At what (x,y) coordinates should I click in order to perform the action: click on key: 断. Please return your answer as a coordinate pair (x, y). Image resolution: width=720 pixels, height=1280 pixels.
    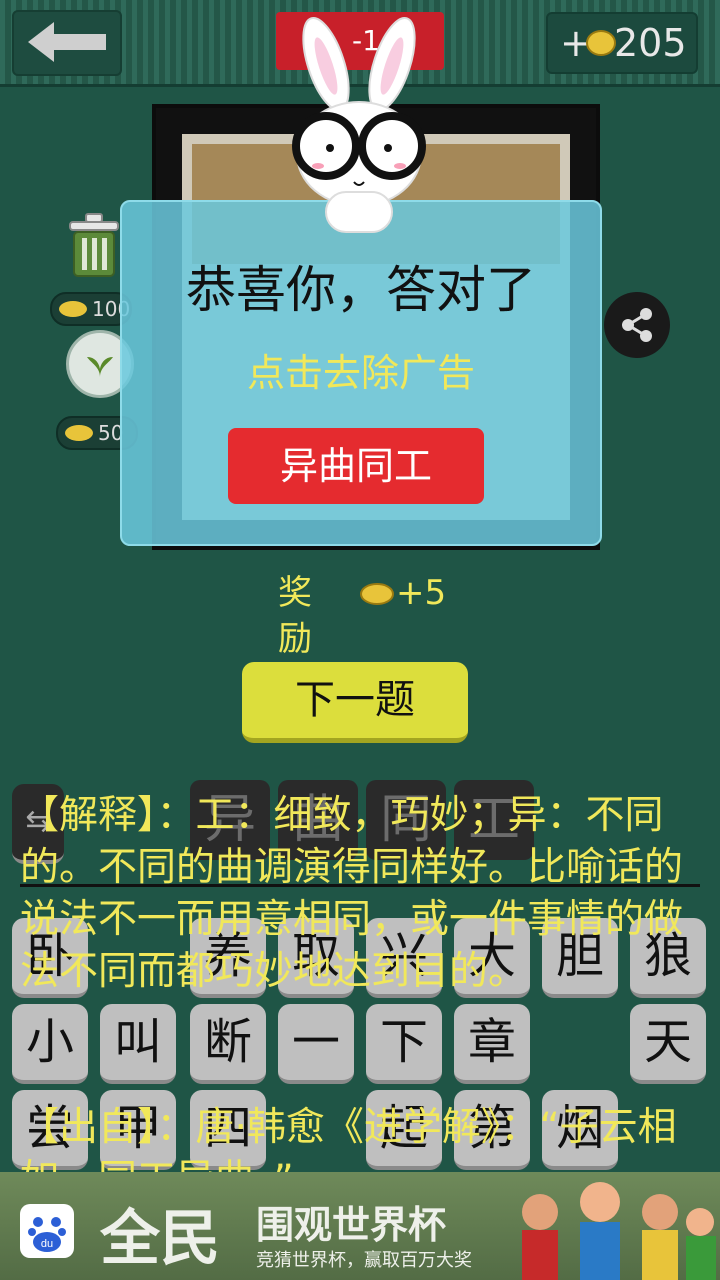
    Looking at the image, I should click on (228, 1044).